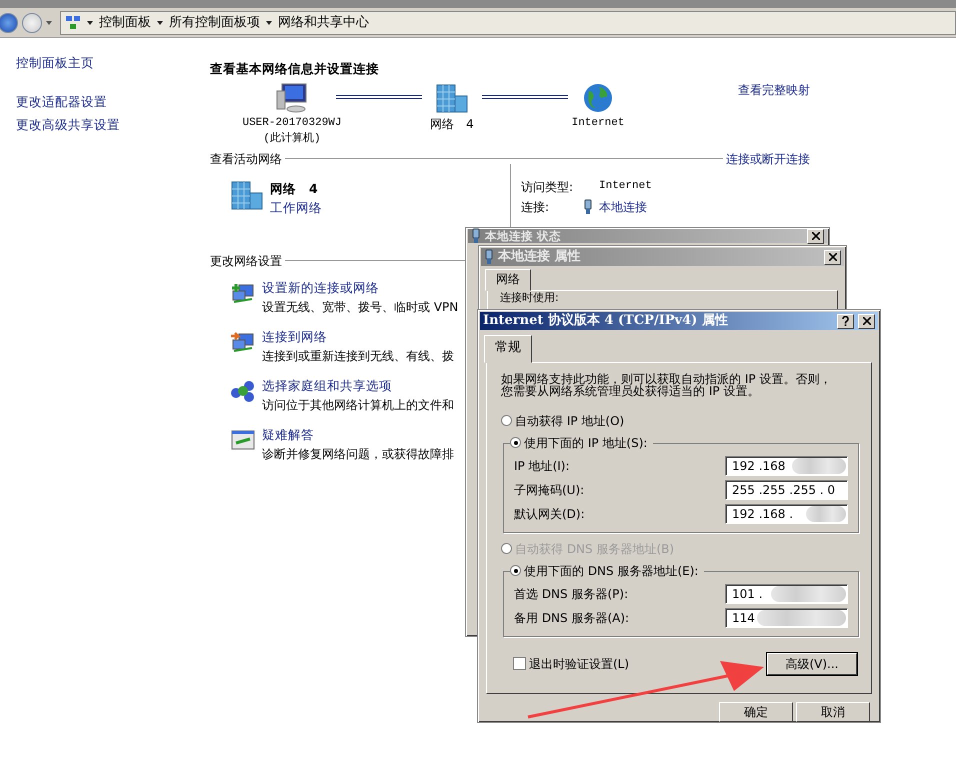 This screenshot has width=956, height=781. Describe the element at coordinates (358, 337) in the screenshot. I see `task-link: 连接到网络` at that location.